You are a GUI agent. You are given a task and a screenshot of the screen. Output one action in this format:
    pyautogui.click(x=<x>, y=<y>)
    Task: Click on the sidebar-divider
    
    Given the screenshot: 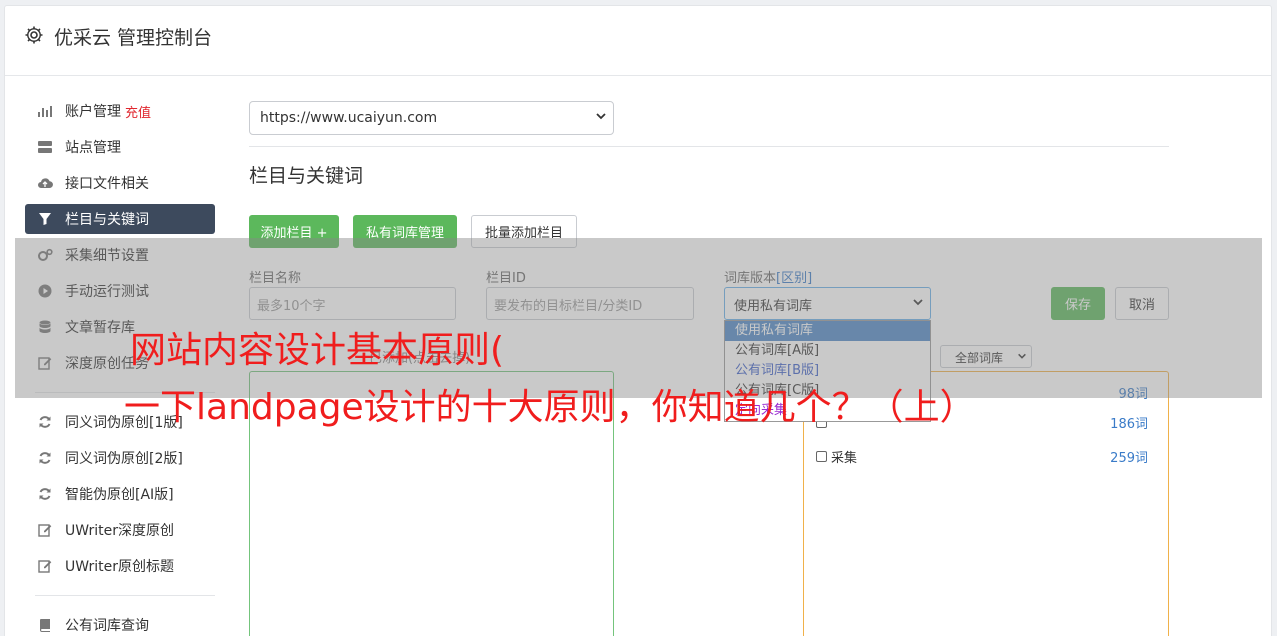 What is the action you would take?
    pyautogui.click(x=125, y=595)
    